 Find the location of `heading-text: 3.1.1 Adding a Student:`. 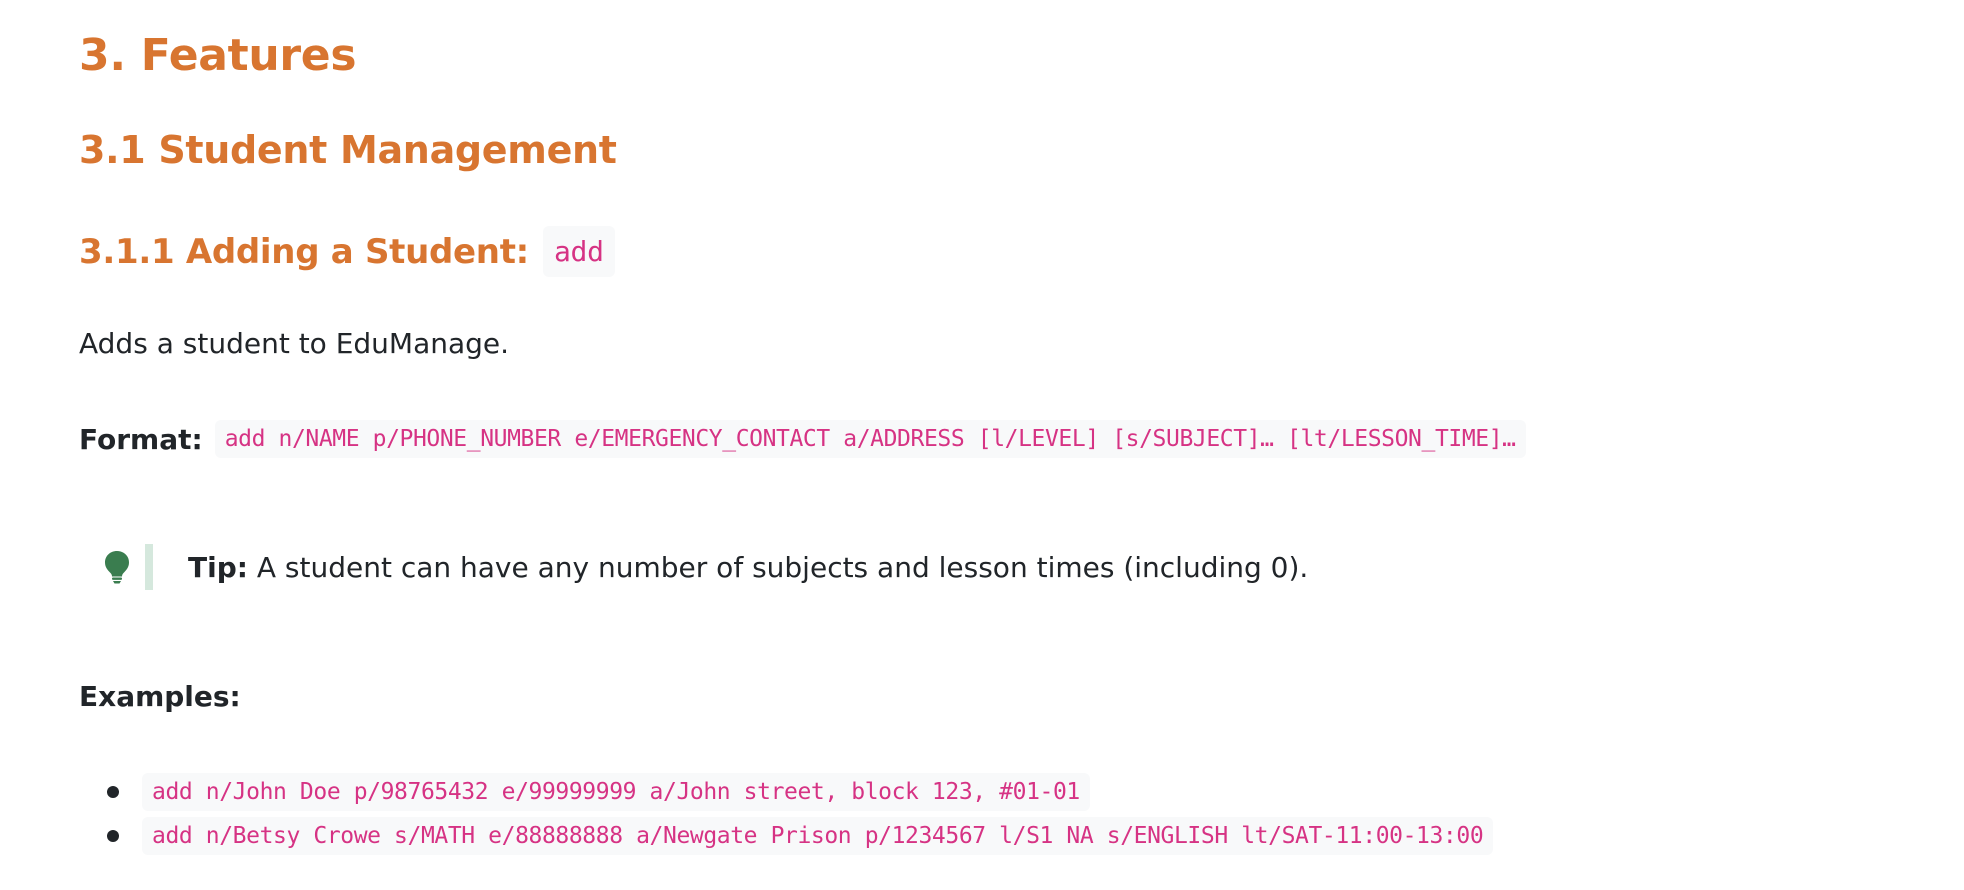

heading-text: 3.1.1 Adding a Student: is located at coordinates (304, 251).